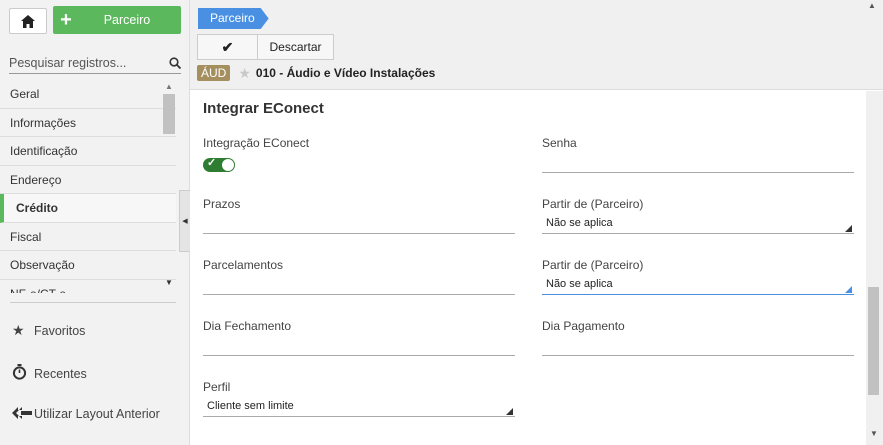  I want to click on content-scroll-thumb, so click(873, 341).